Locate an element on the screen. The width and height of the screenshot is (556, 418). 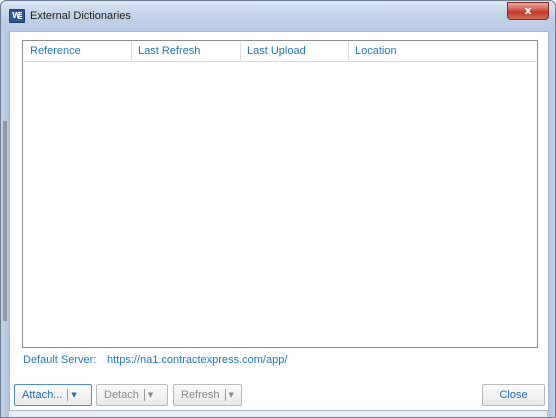
attach-button: Attach... ▼ is located at coordinates (53, 395).